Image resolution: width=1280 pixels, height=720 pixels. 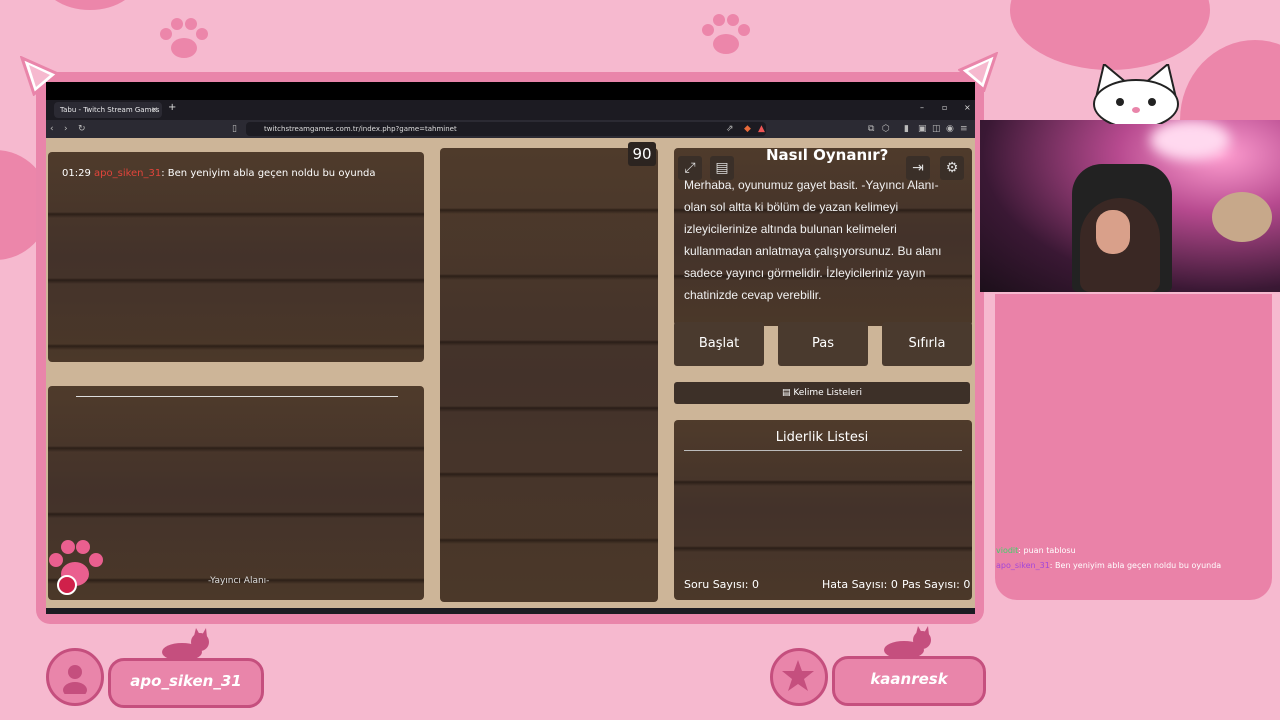 I want to click on new-tab-button: +, so click(x=172, y=107).